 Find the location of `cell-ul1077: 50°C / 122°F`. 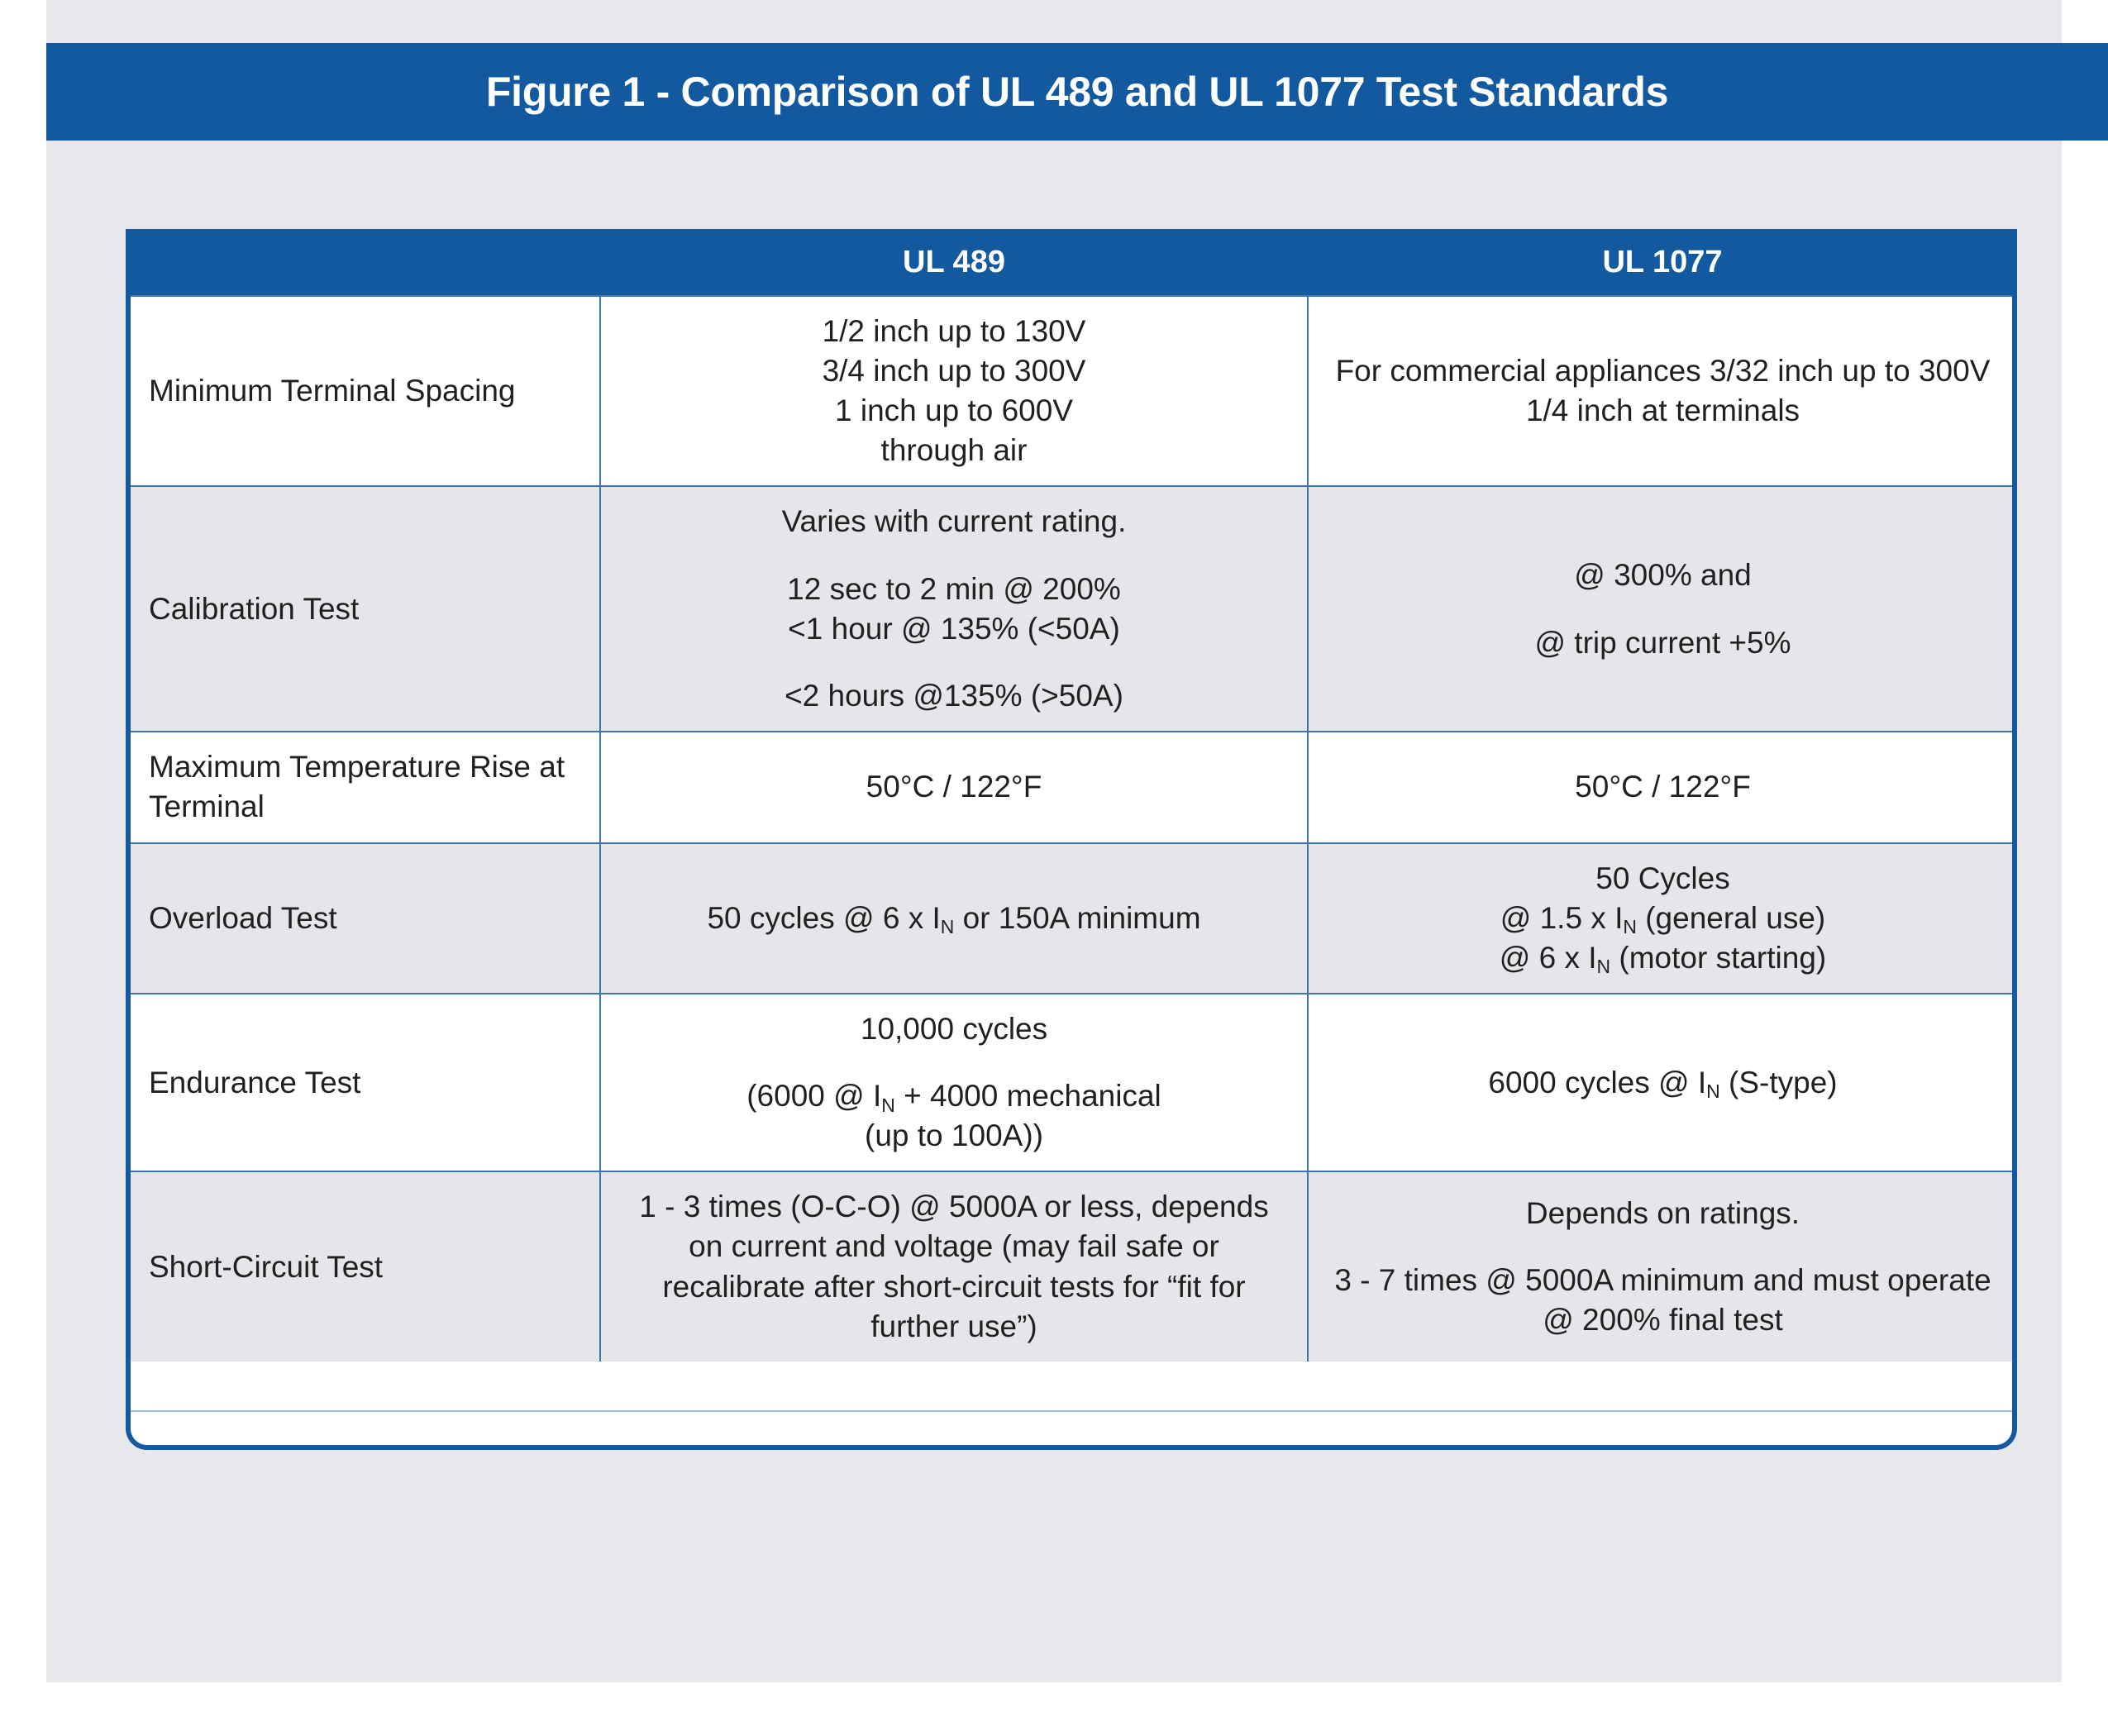

cell-ul1077: 50°C / 122°F is located at coordinates (1659, 787).